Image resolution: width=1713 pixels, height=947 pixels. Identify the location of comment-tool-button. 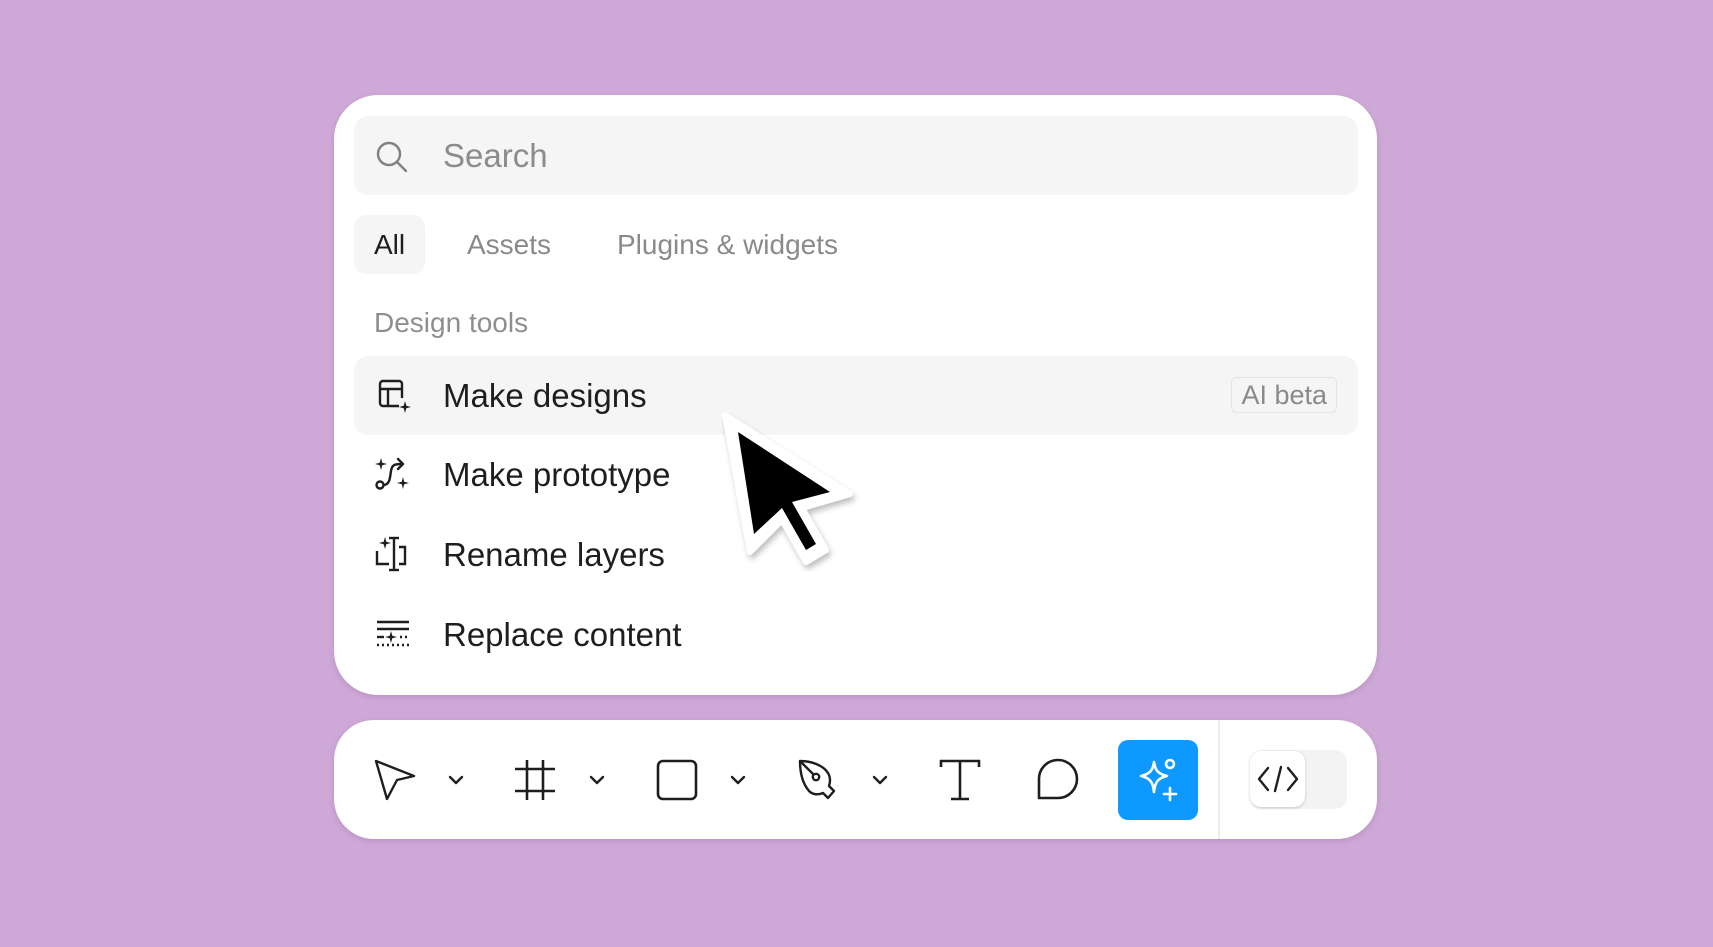
(1058, 780).